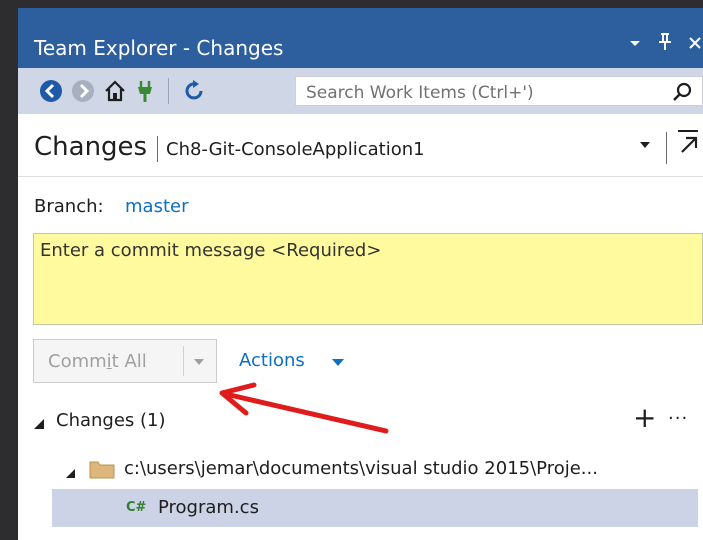 The image size is (703, 540). I want to click on annotation-arrow, so click(304, 408).